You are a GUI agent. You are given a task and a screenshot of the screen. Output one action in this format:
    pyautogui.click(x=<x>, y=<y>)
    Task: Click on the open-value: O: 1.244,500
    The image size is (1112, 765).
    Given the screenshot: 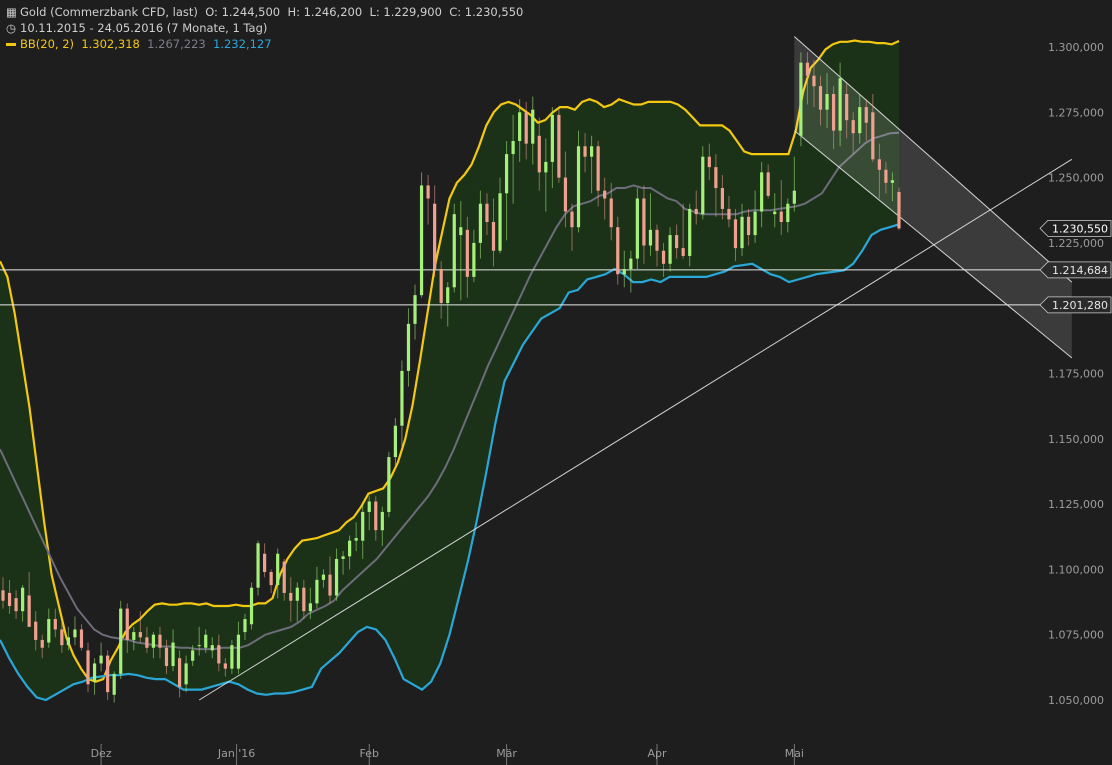 What is the action you would take?
    pyautogui.click(x=243, y=12)
    